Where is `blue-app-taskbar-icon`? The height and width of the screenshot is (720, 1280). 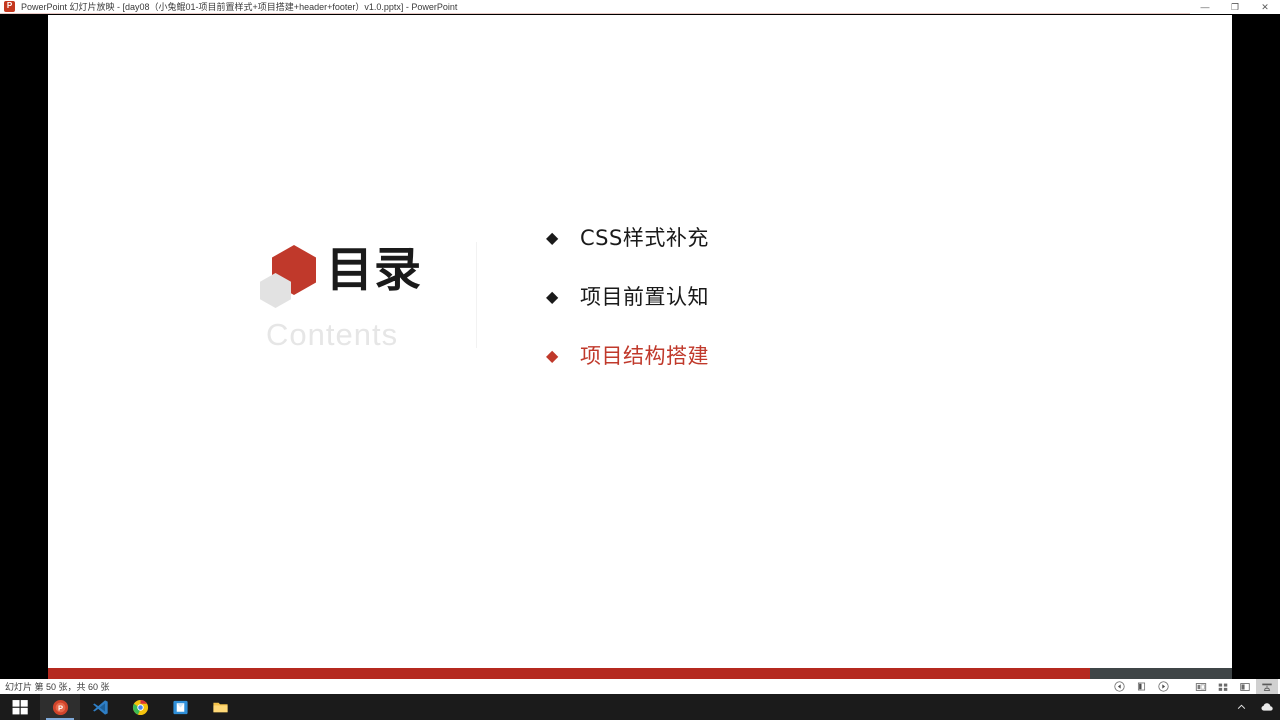 blue-app-taskbar-icon is located at coordinates (180, 707).